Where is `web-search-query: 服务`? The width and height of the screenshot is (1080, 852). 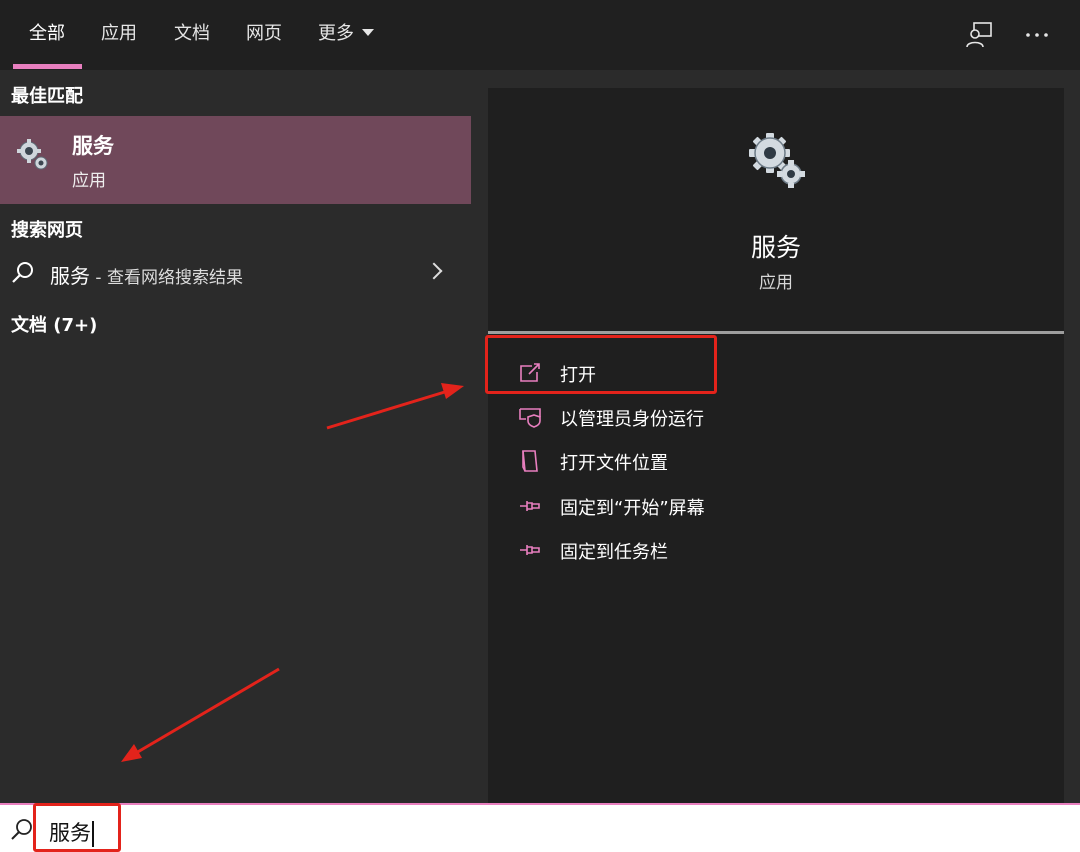
web-search-query: 服务 is located at coordinates (70, 276).